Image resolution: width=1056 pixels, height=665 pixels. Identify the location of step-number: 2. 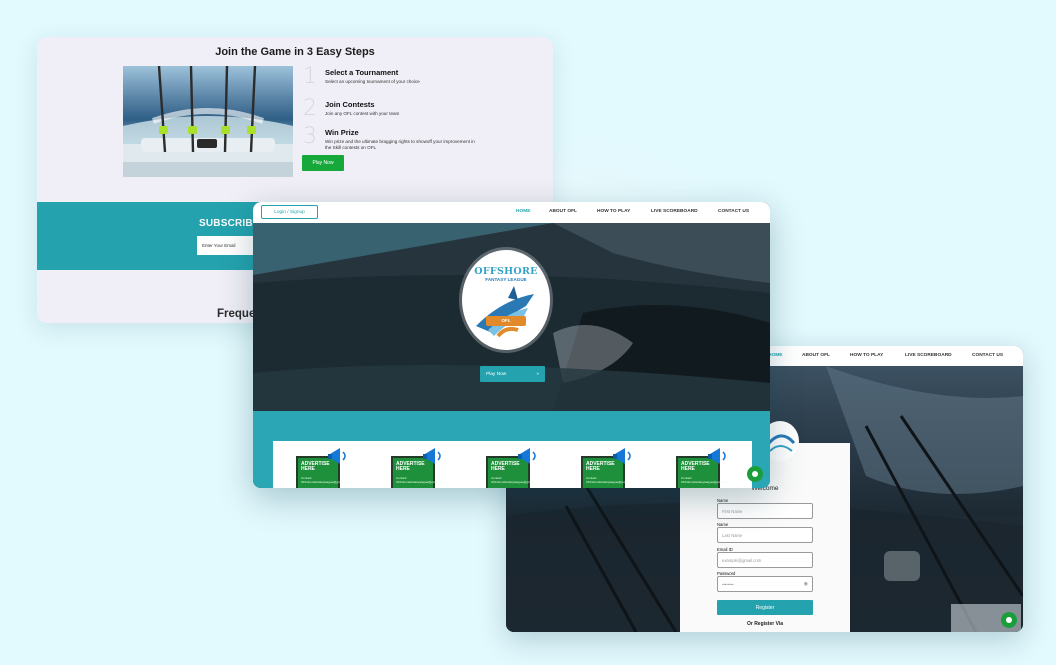
(310, 108).